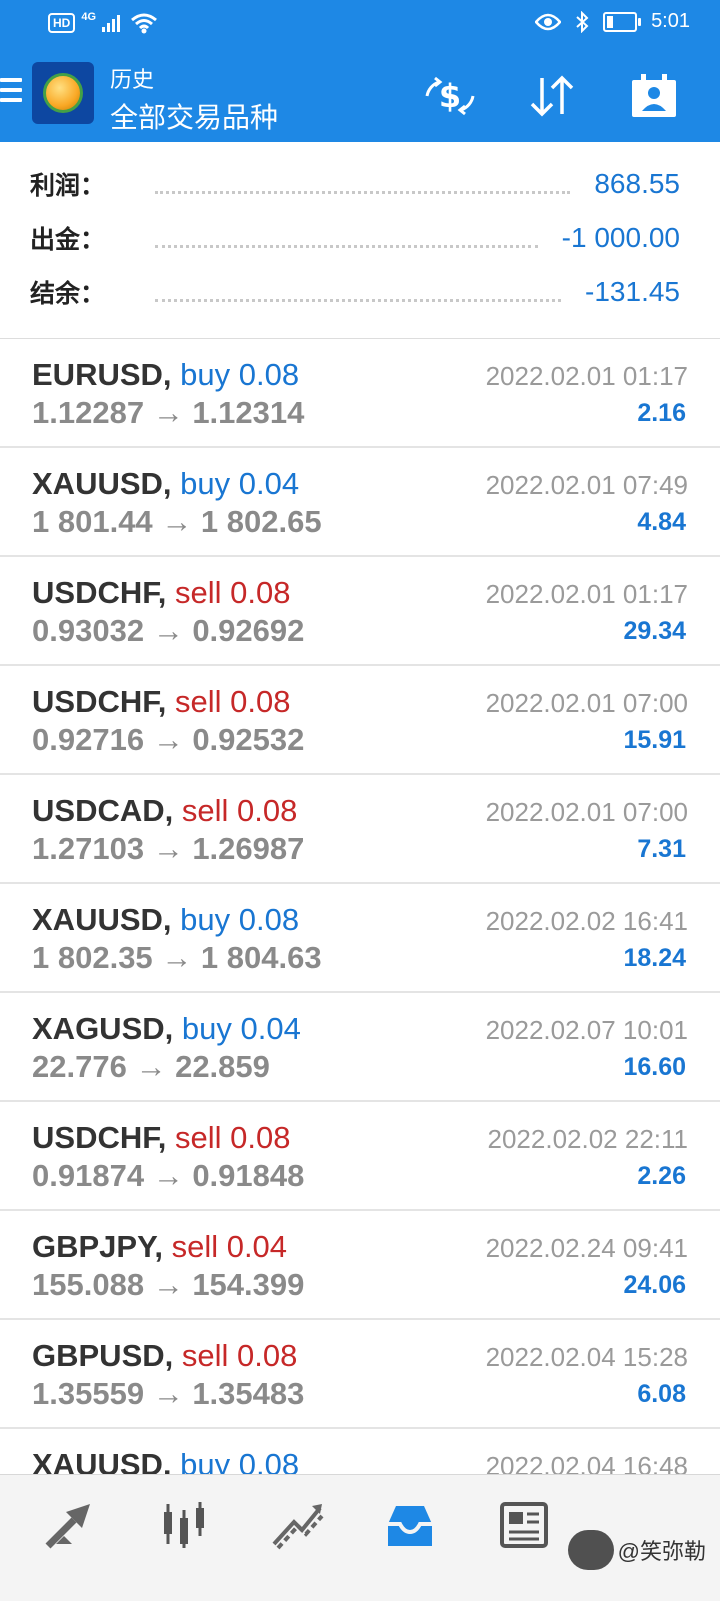  I want to click on summary-label: 出金：, so click(68, 240).